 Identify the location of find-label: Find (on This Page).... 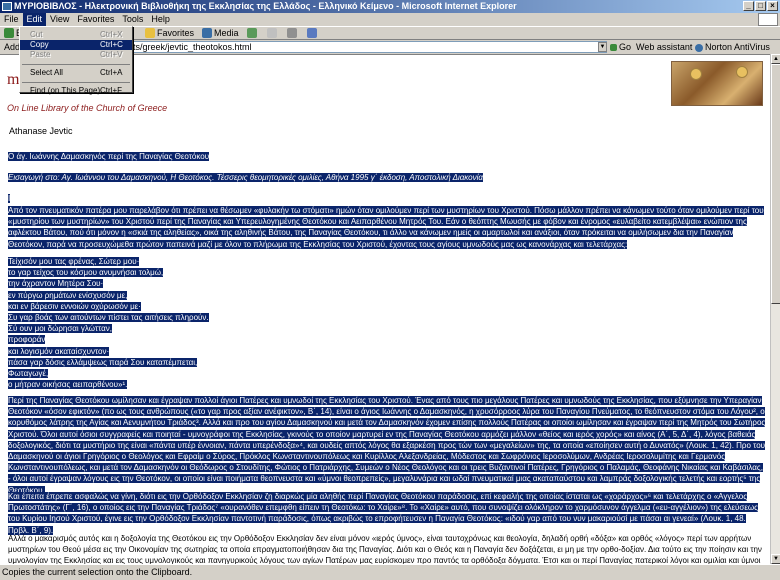
(68, 90).